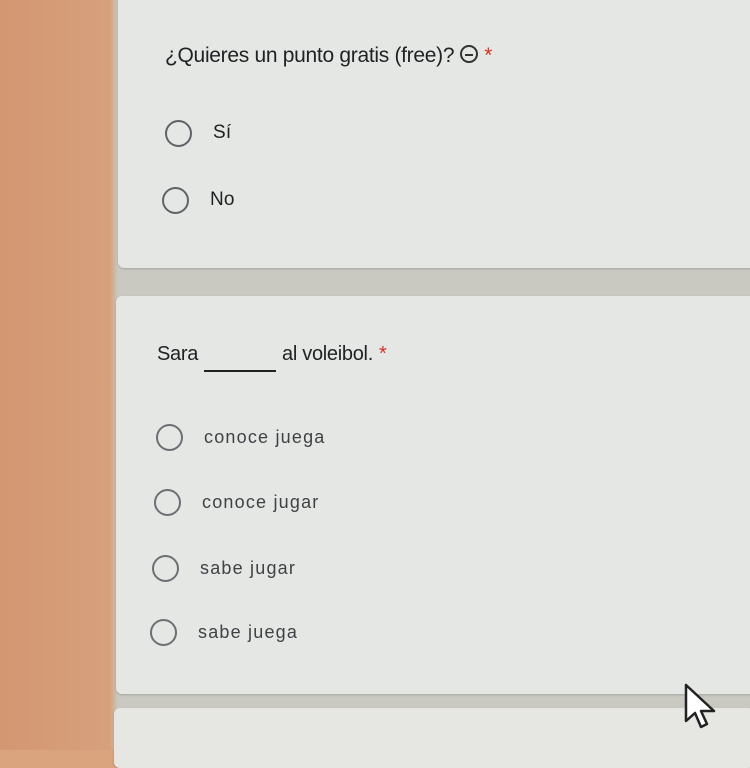  I want to click on question-1-title: ¿Quieres un punto gratis (free)? *, so click(328, 56).